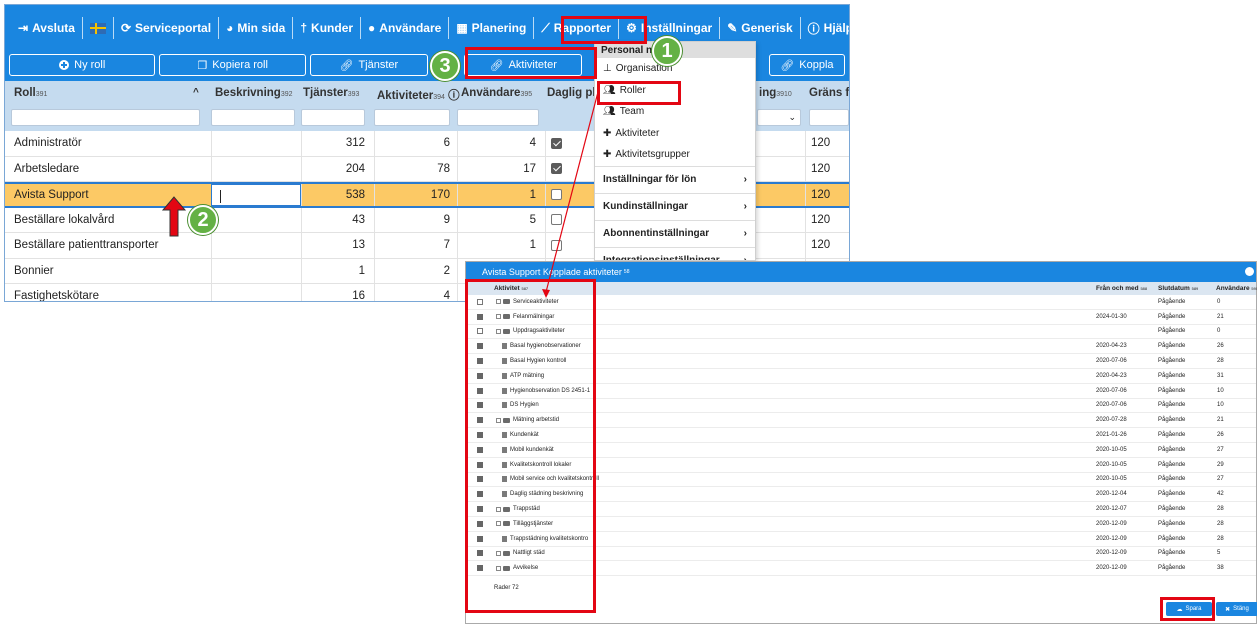 Image resolution: width=1257 pixels, height=624 pixels. What do you see at coordinates (829, 117) in the screenshot?
I see `limit-filter-input` at bounding box center [829, 117].